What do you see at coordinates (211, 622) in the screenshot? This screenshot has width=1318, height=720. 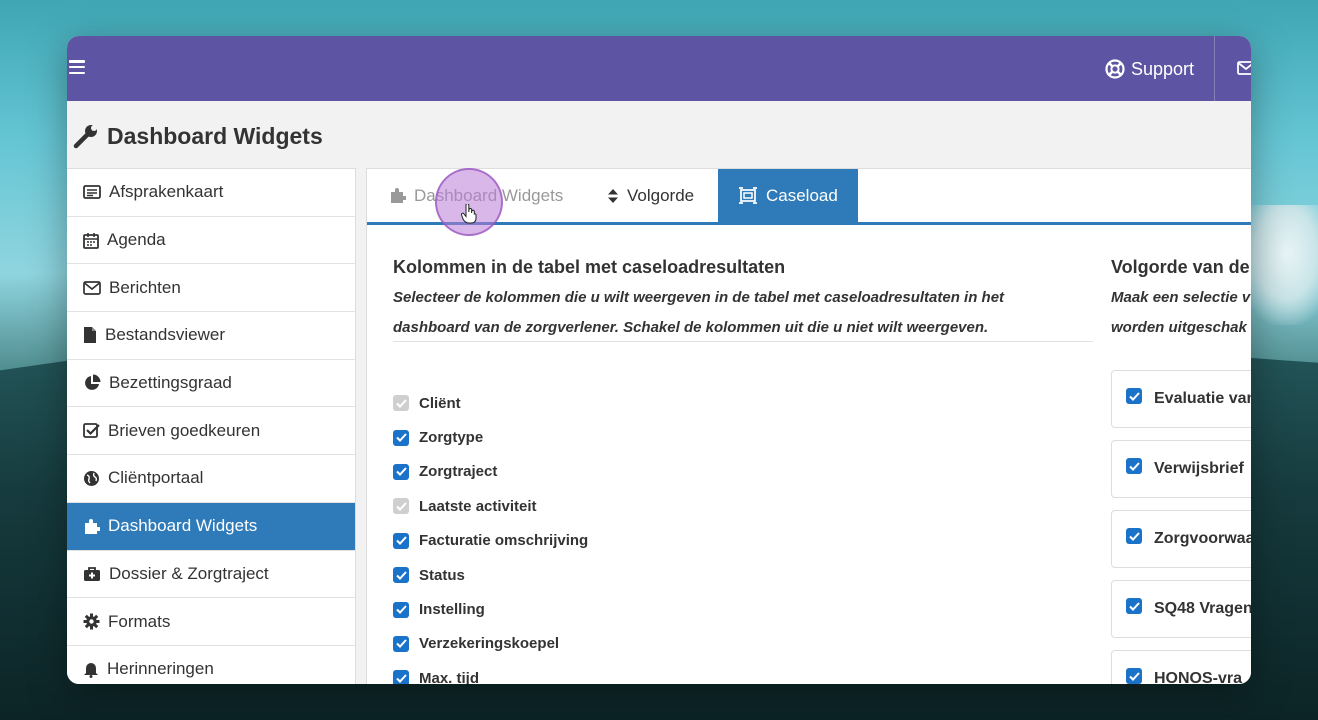 I see `sidebar-item-formats: Formats` at bounding box center [211, 622].